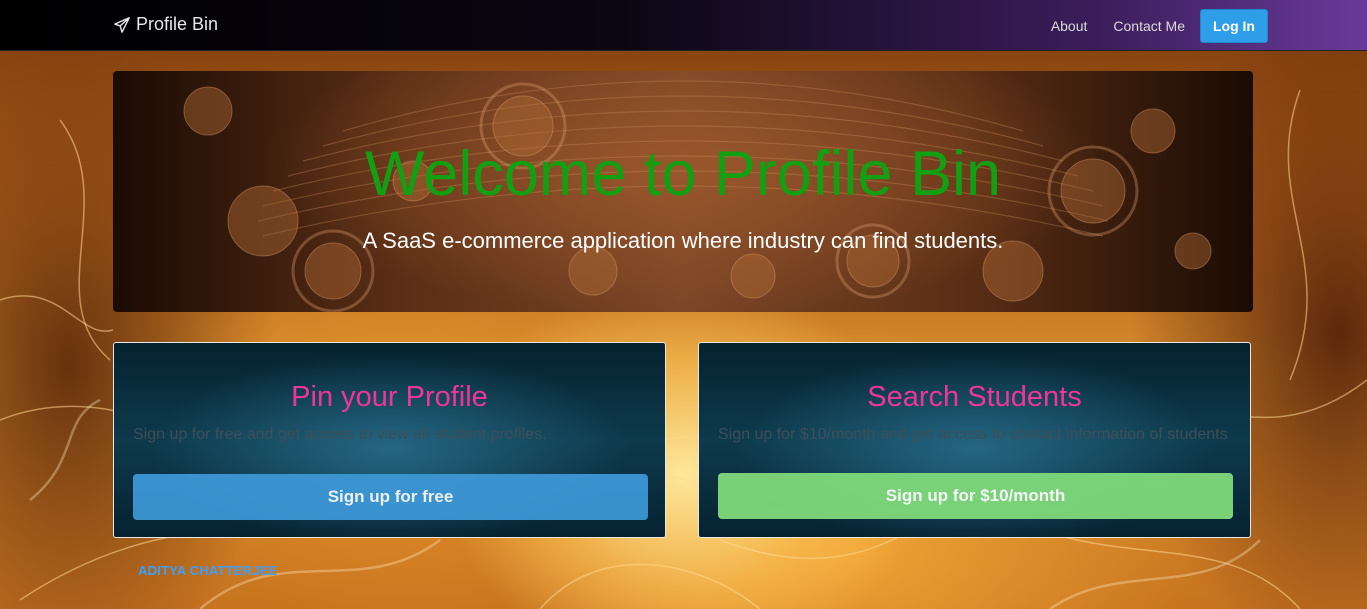  I want to click on brand-label: Profile Bin, so click(177, 24).